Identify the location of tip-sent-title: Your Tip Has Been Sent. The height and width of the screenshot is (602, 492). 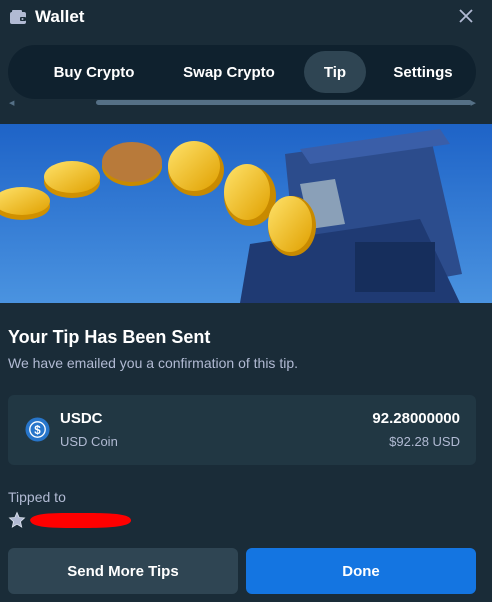
(109, 337).